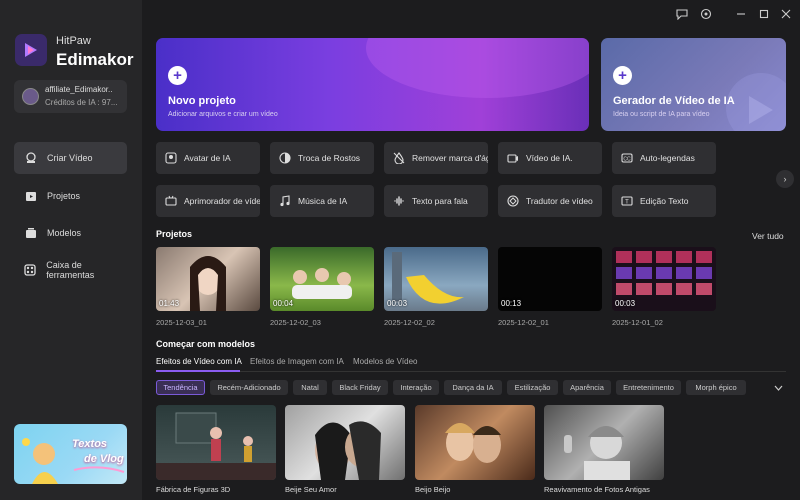  I want to click on project-duration: 00:04, so click(283, 303).